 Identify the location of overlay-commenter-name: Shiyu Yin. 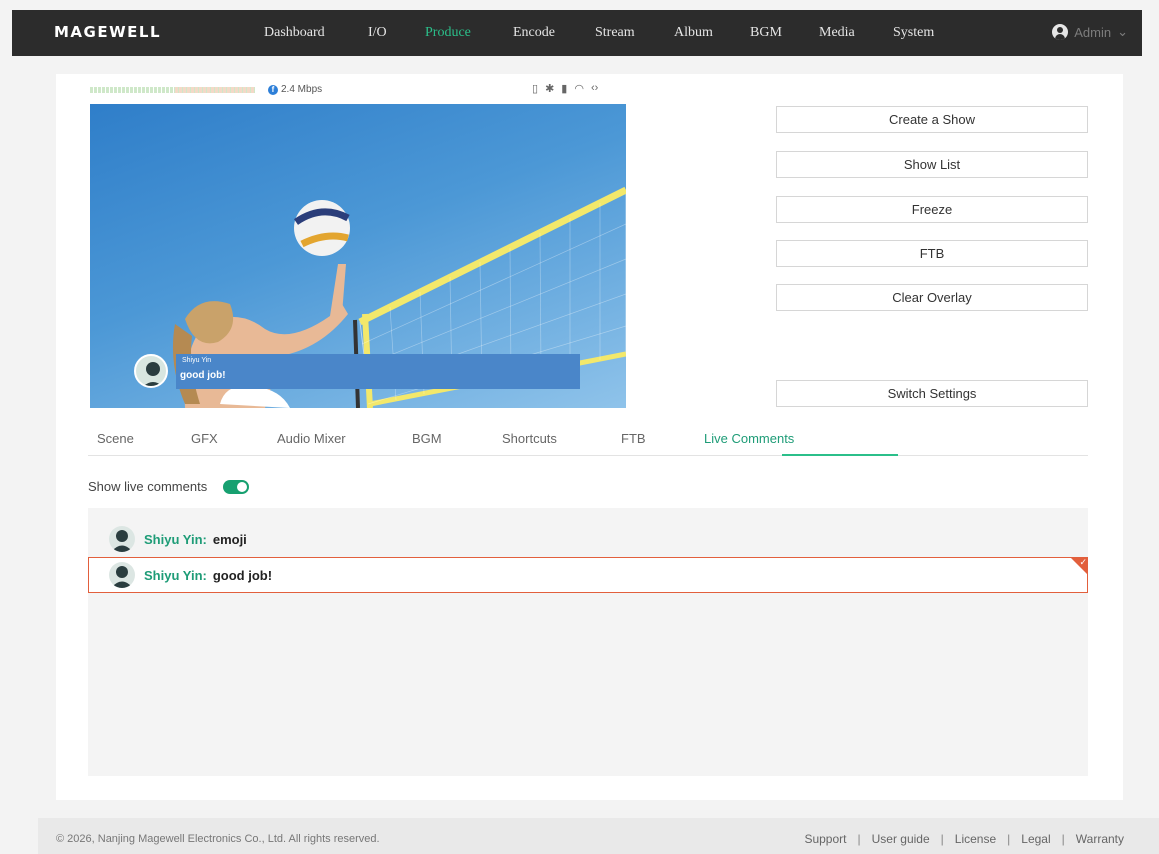
(197, 360).